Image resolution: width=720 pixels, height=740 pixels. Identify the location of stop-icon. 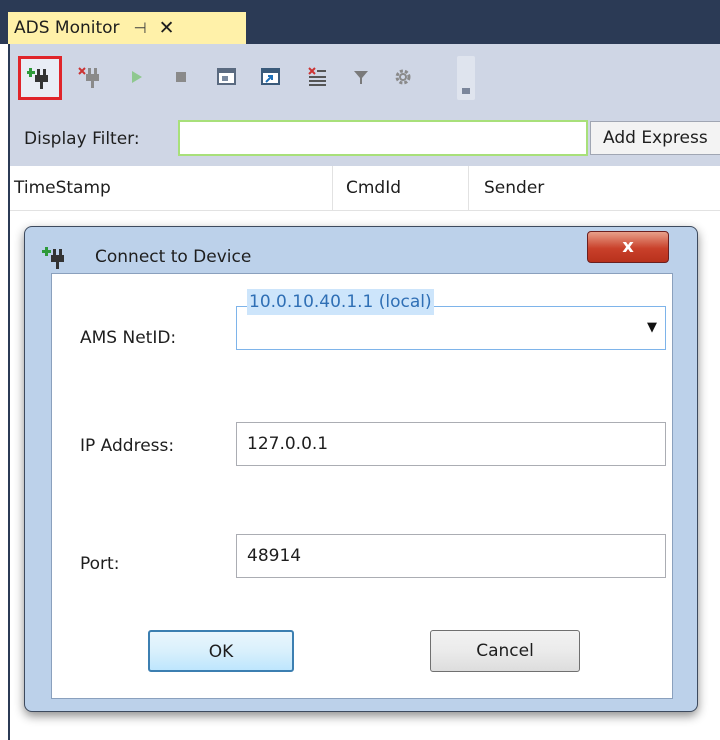
(181, 77).